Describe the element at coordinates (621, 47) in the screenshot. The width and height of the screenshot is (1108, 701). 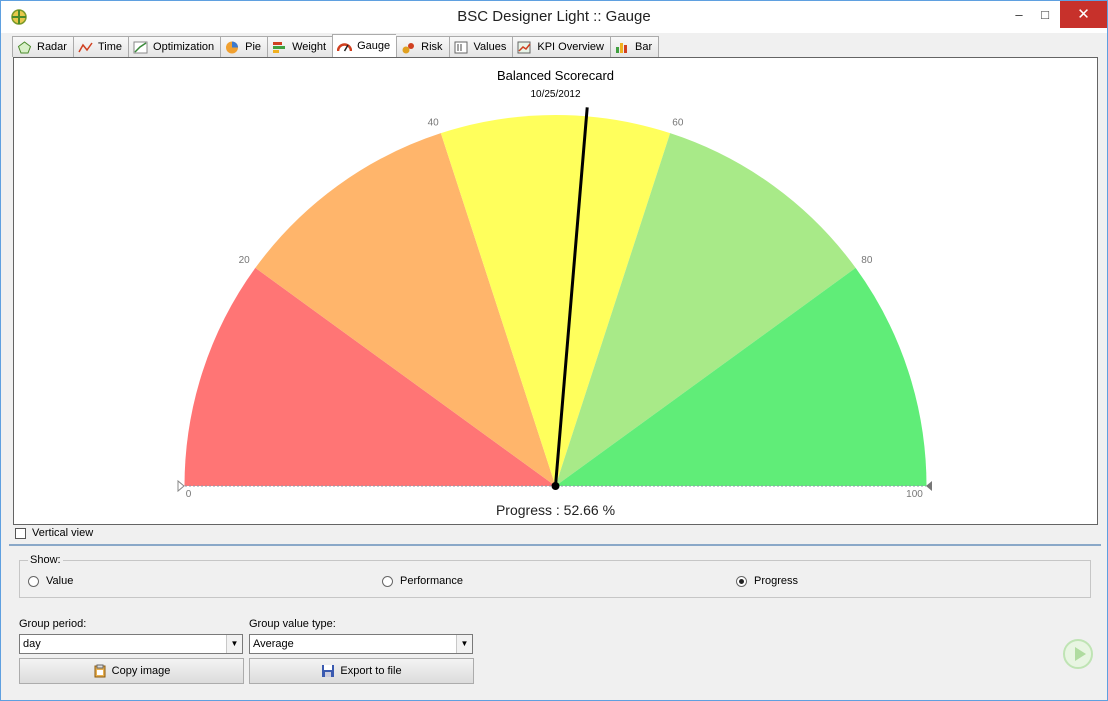
I see `bar-icon` at that location.